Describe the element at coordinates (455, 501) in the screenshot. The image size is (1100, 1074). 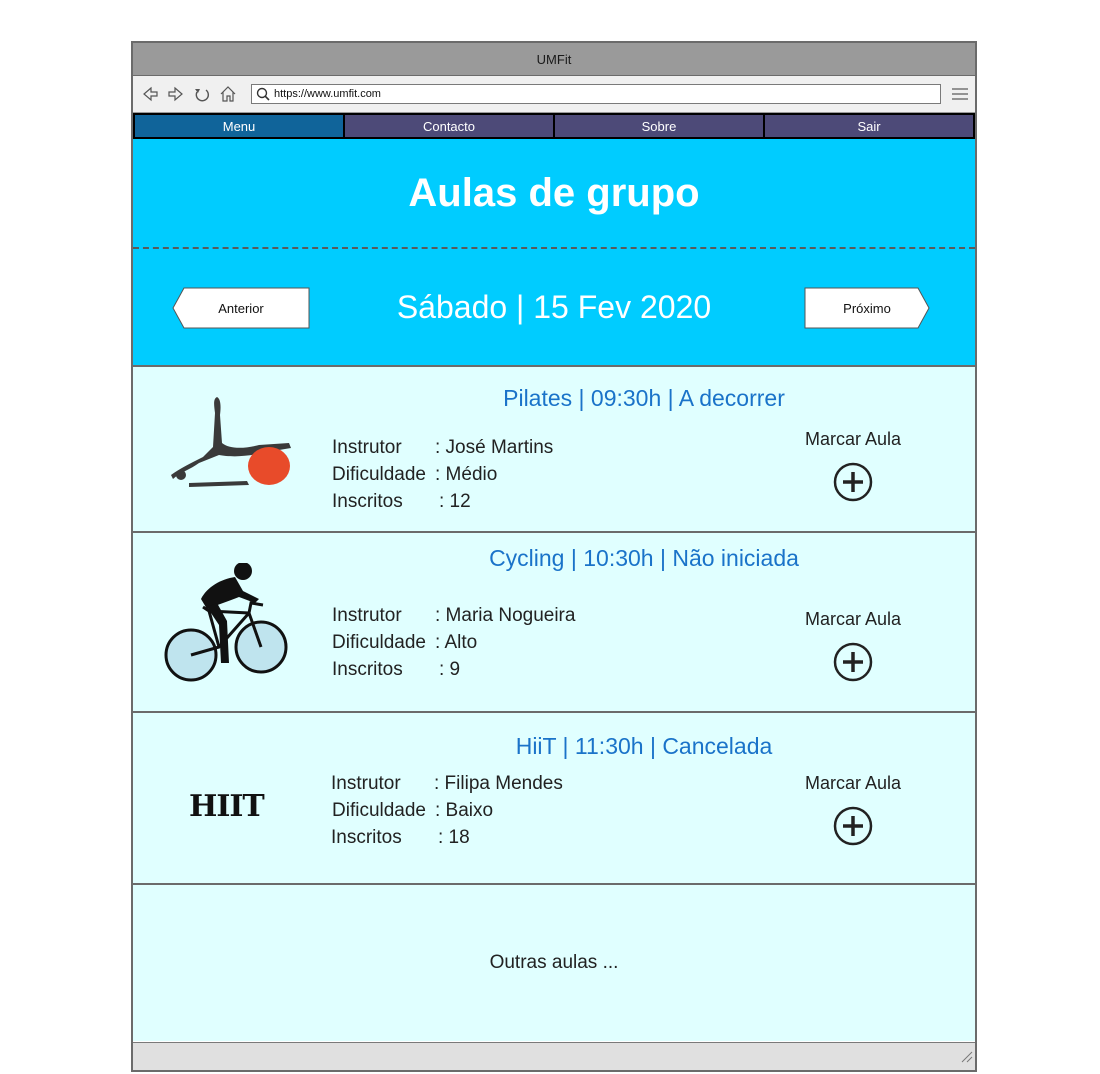
I see `enrolled-value: : 12` at that location.